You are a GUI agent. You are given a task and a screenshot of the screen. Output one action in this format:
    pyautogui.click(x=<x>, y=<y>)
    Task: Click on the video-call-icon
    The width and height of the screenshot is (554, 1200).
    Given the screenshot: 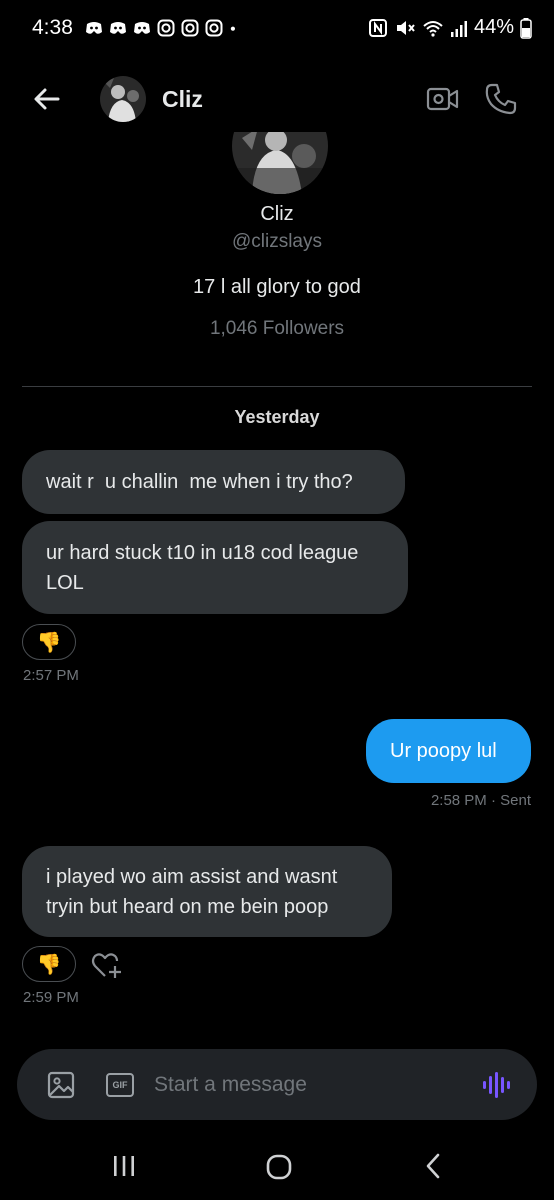 What is the action you would take?
    pyautogui.click(x=443, y=99)
    